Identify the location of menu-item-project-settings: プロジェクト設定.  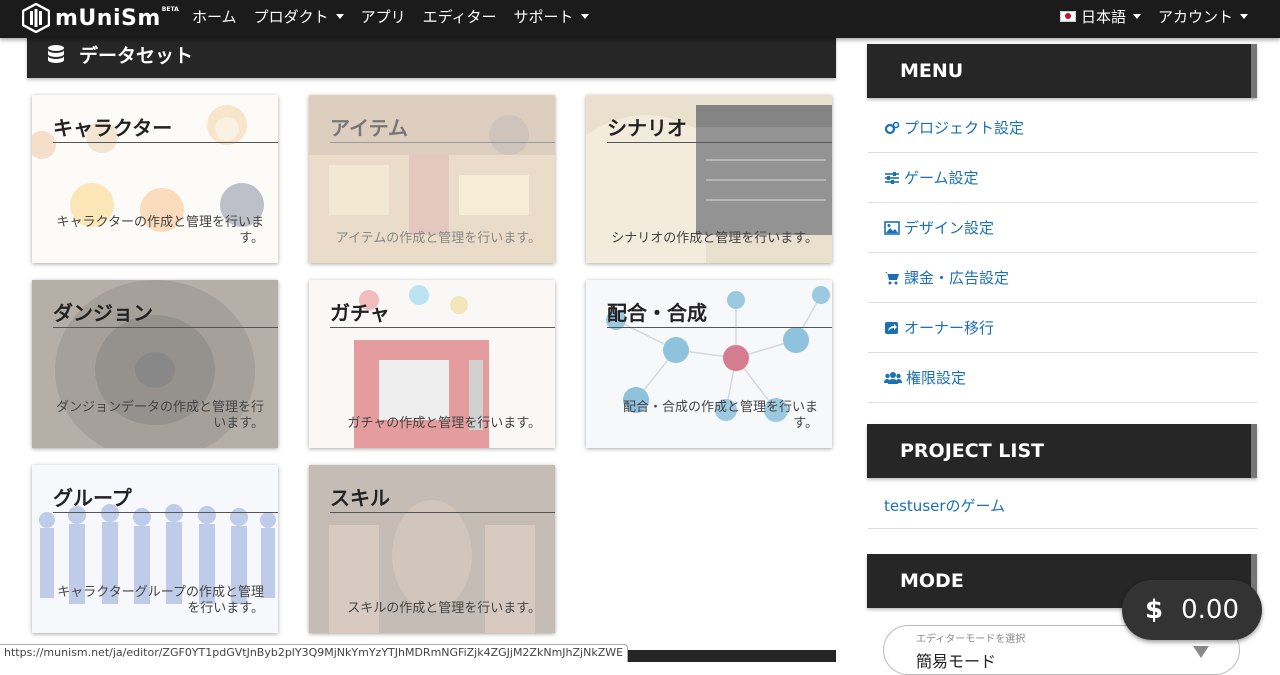
(1062, 128).